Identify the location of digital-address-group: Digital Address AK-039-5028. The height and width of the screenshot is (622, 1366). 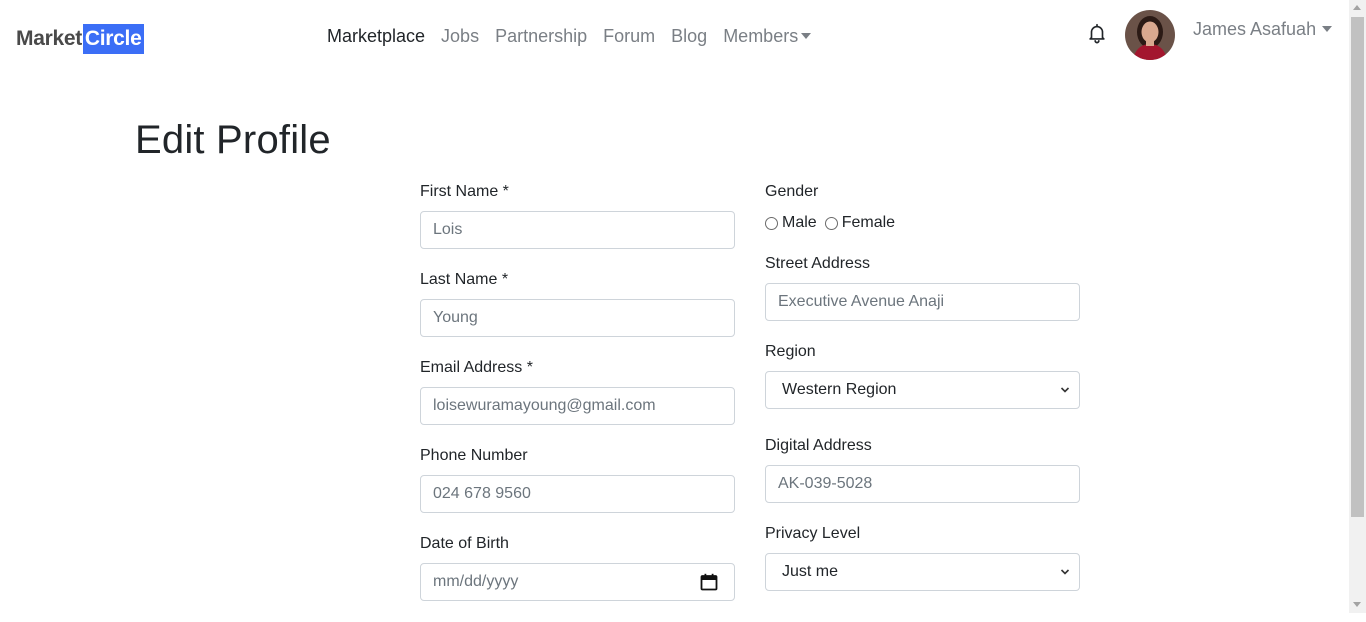
(922, 469).